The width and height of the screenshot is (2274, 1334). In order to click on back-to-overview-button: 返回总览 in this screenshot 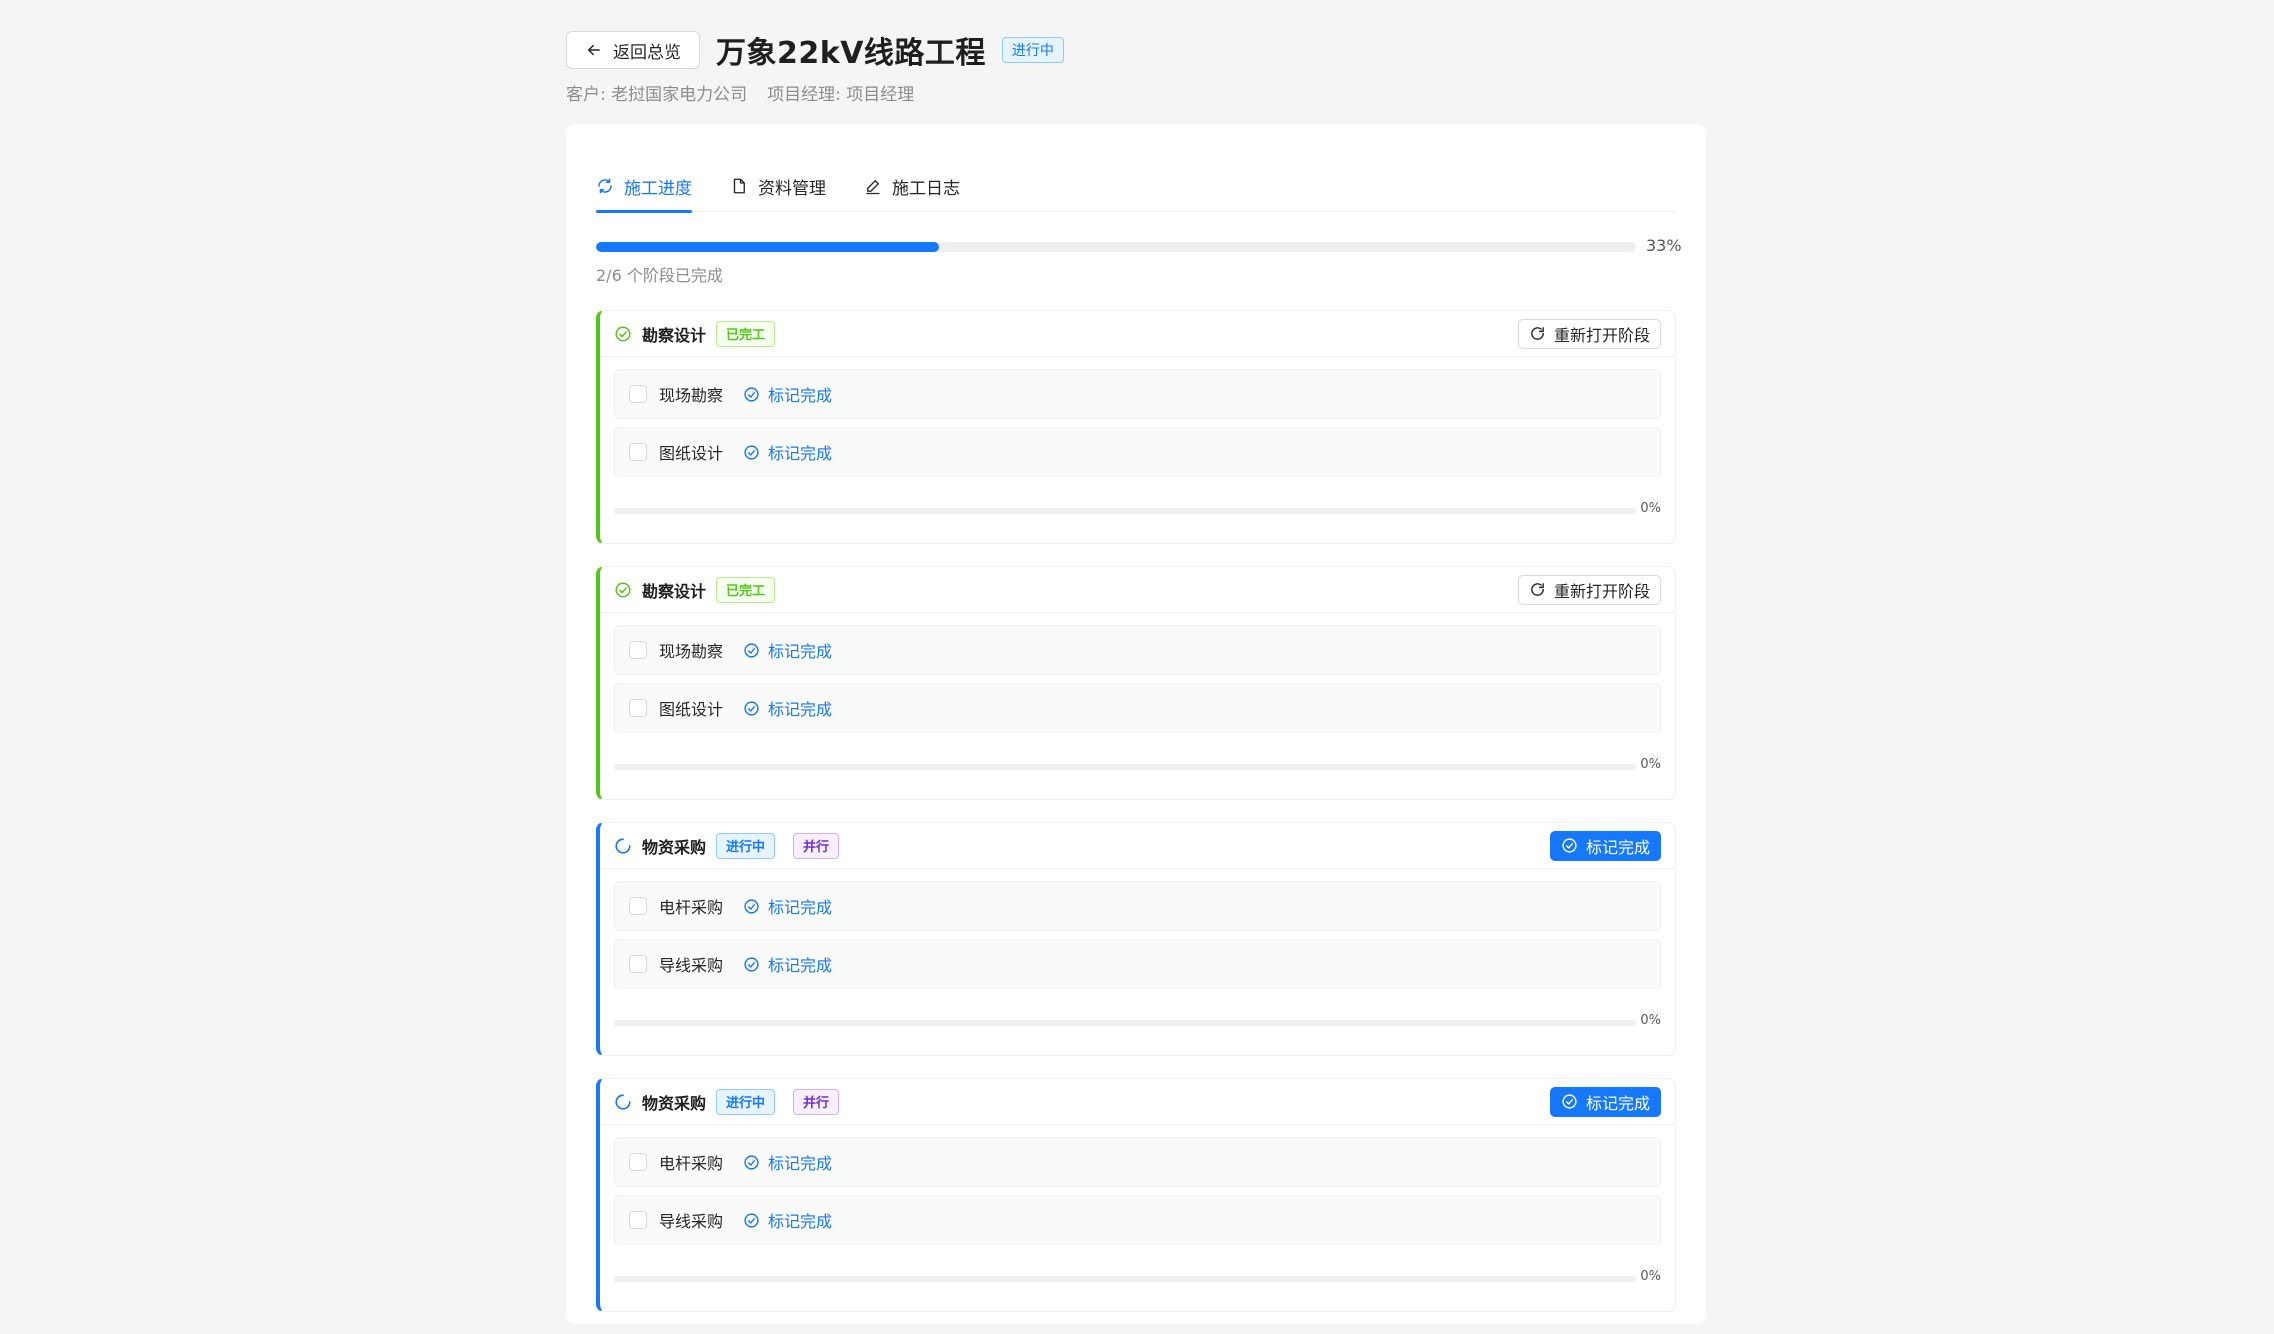, I will do `click(633, 50)`.